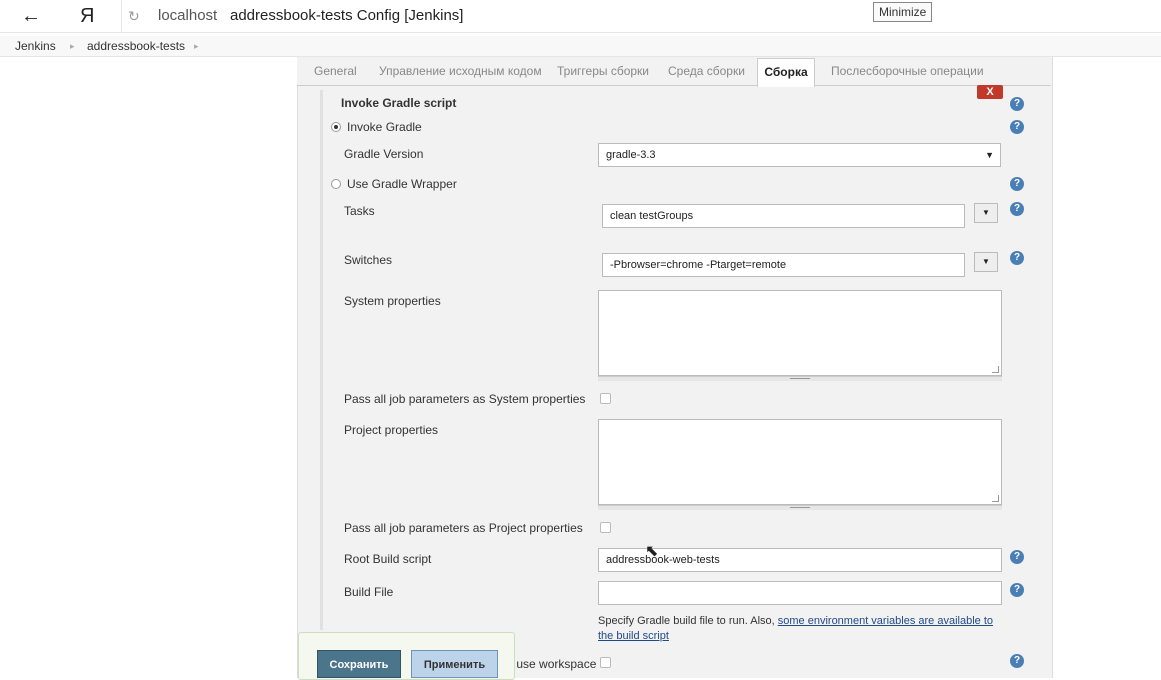 This screenshot has height=680, width=1161. What do you see at coordinates (369, 592) in the screenshot?
I see `build-file-label: Build File` at bounding box center [369, 592].